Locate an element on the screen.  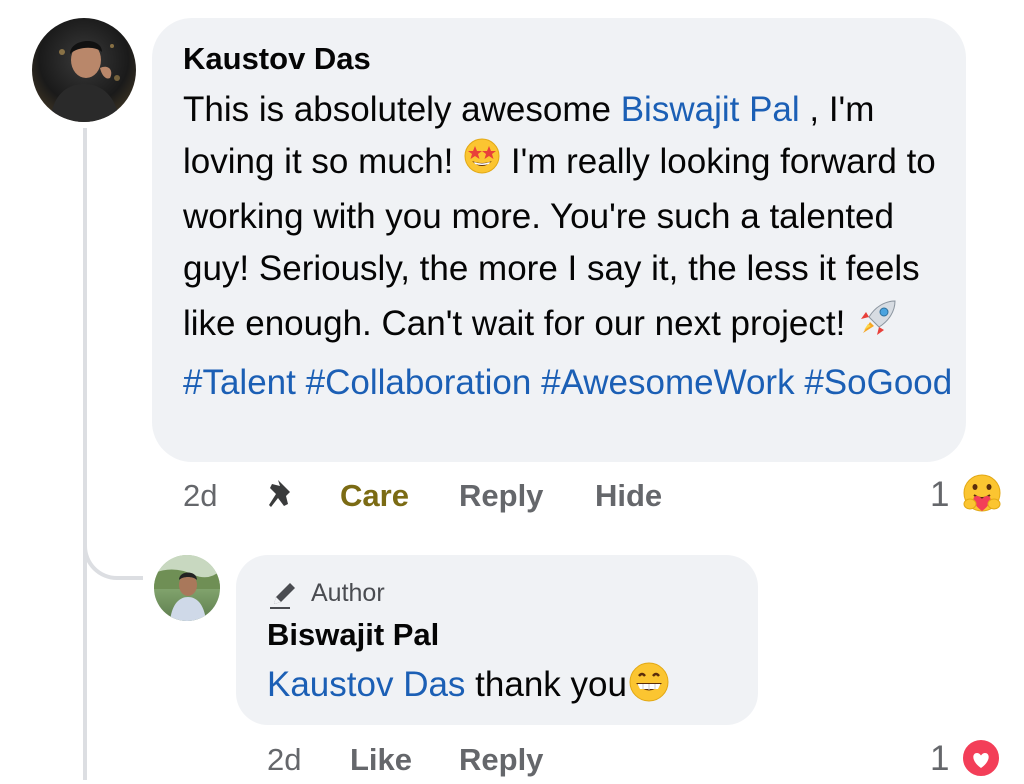
mention-link: Kaustov Das is located at coordinates (366, 684).